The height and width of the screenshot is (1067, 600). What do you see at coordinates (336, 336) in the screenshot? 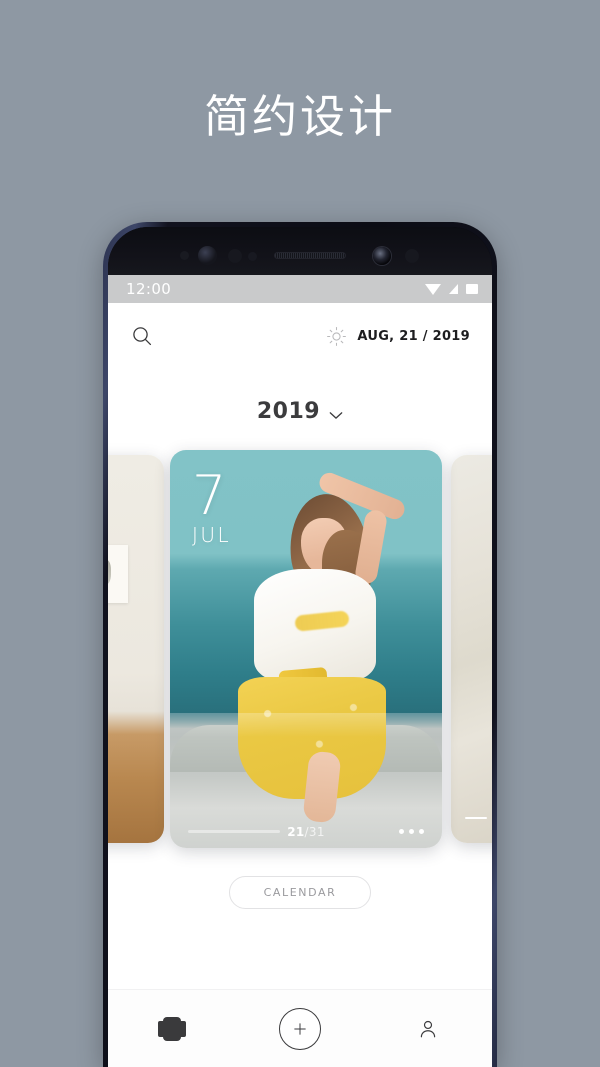
I see `sun-icon` at bounding box center [336, 336].